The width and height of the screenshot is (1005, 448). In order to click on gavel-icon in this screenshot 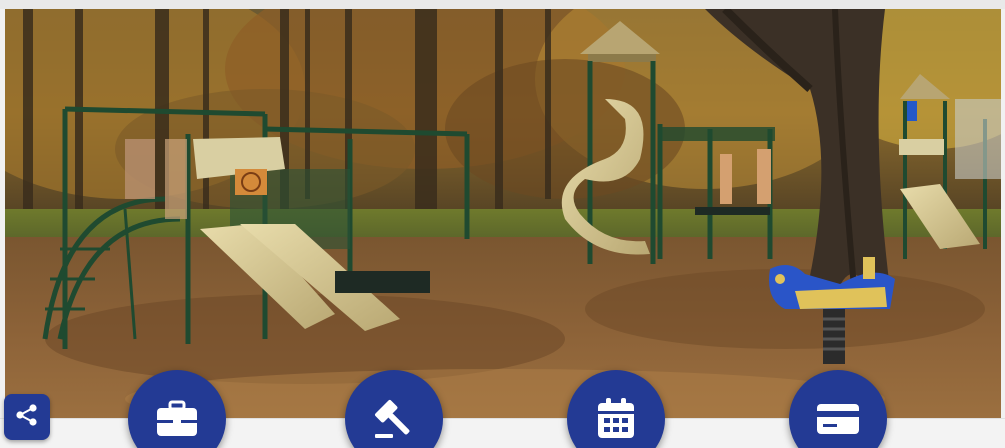, I will do `click(394, 419)`.